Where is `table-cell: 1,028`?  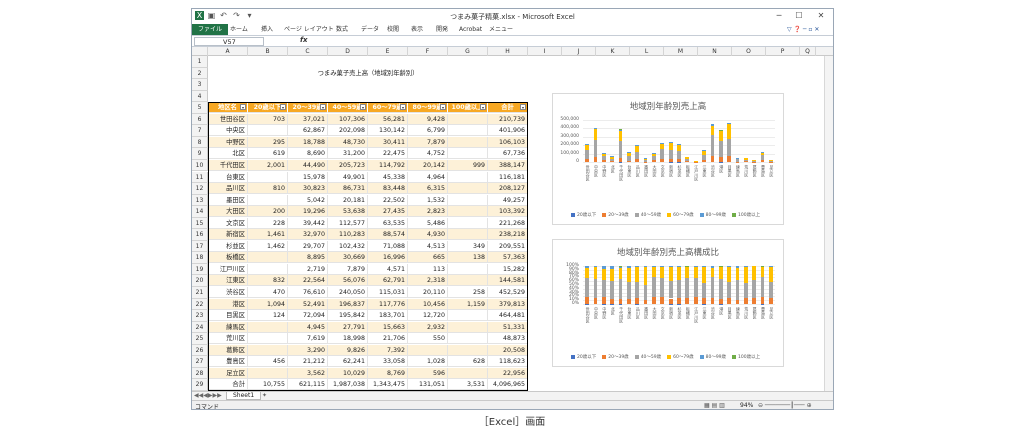
table-cell: 1,028 is located at coordinates (428, 362).